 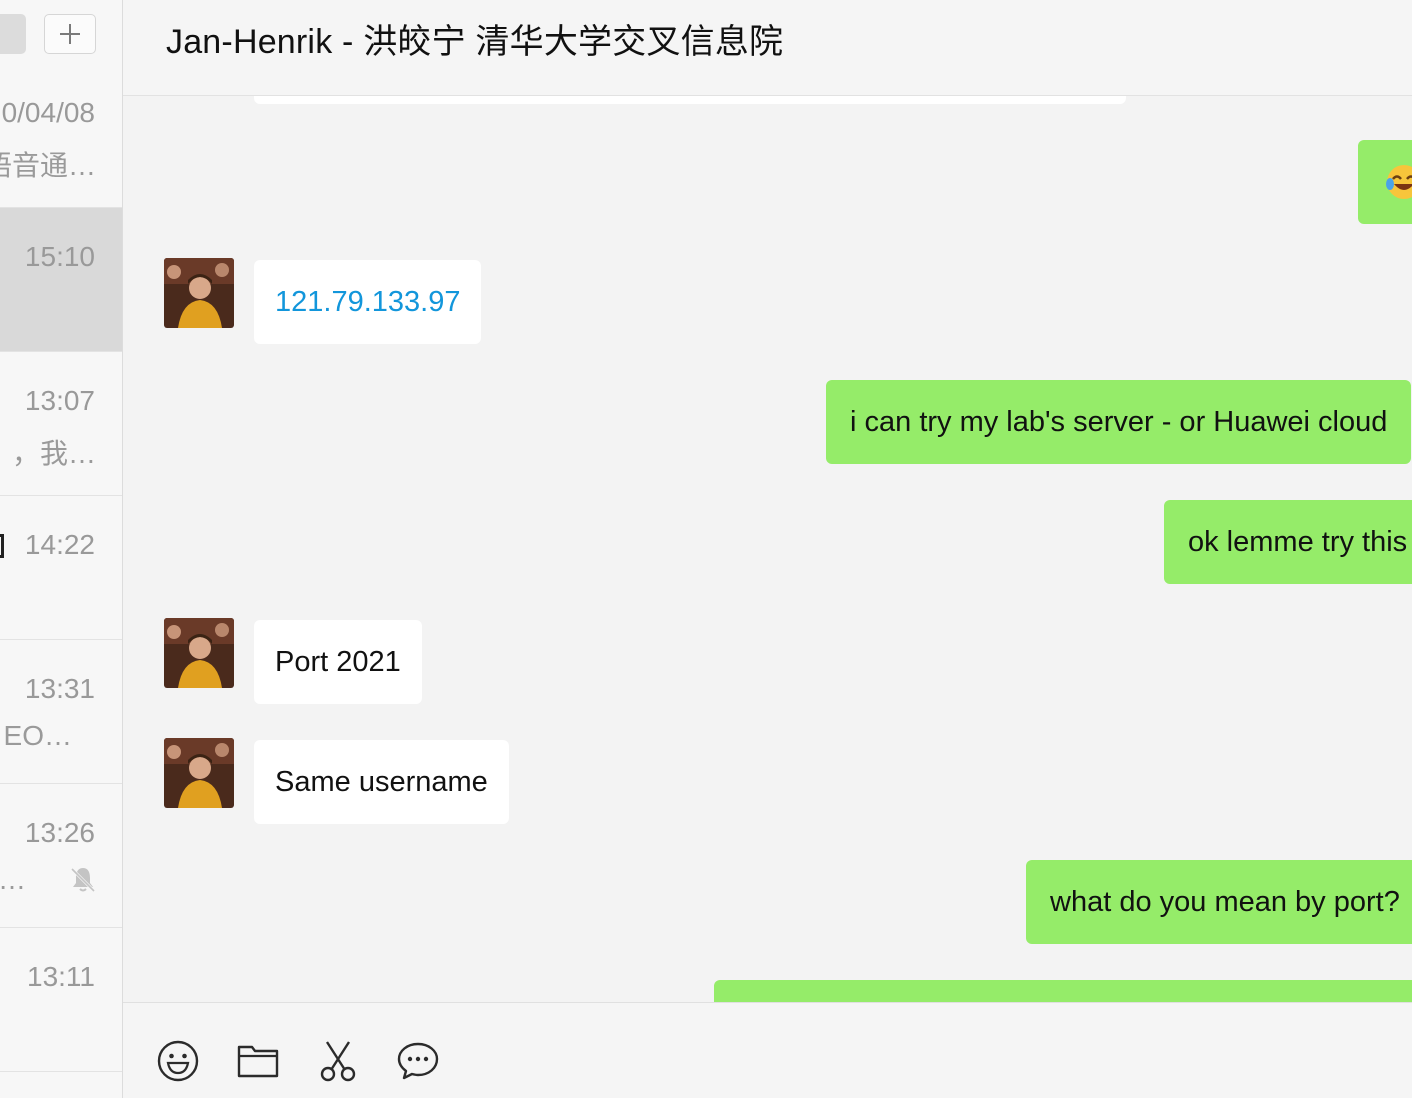 What do you see at coordinates (61, 1000) in the screenshot?
I see `conversation-item: 13:11` at bounding box center [61, 1000].